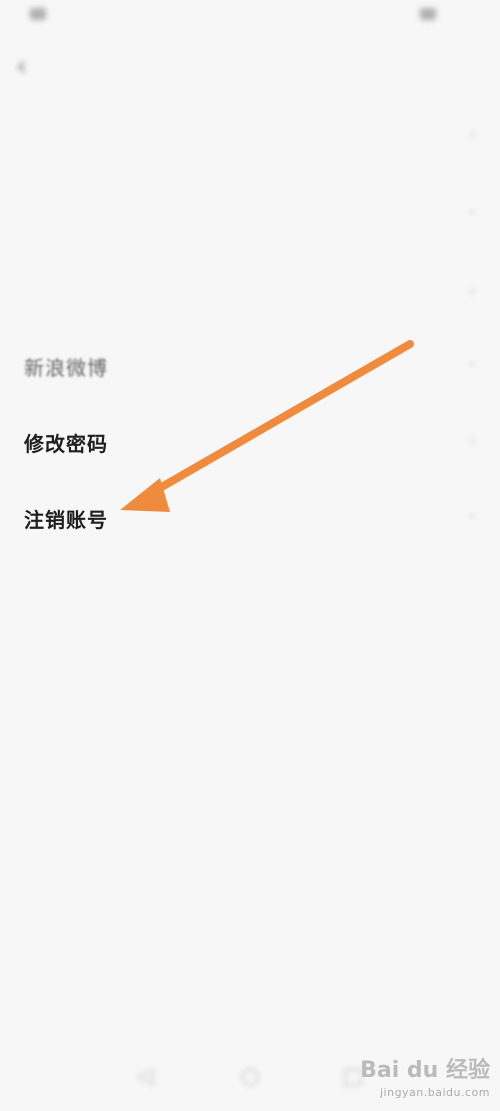 This screenshot has height=1111, width=500. What do you see at coordinates (425, 1070) in the screenshot?
I see `watermark-logo: Bai du 经验` at bounding box center [425, 1070].